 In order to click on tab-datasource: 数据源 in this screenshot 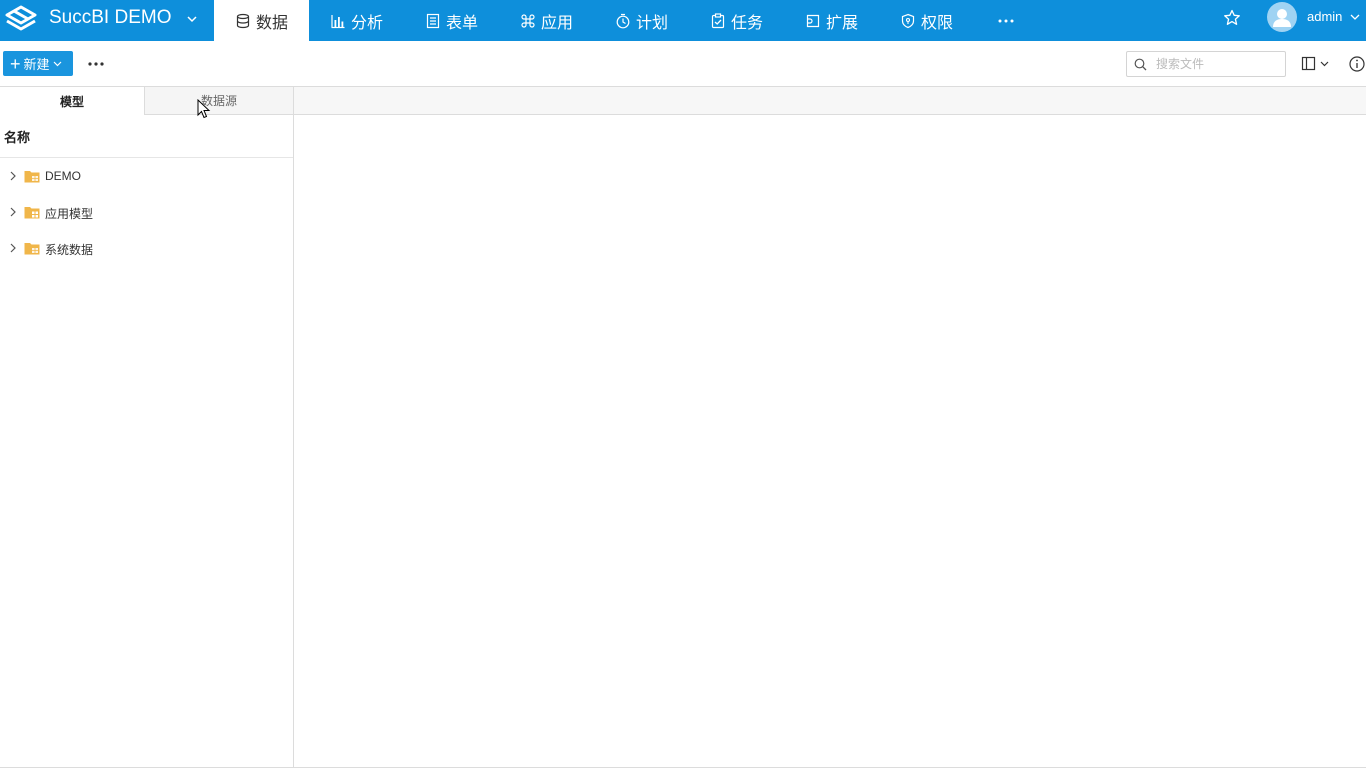, I will do `click(218, 101)`.